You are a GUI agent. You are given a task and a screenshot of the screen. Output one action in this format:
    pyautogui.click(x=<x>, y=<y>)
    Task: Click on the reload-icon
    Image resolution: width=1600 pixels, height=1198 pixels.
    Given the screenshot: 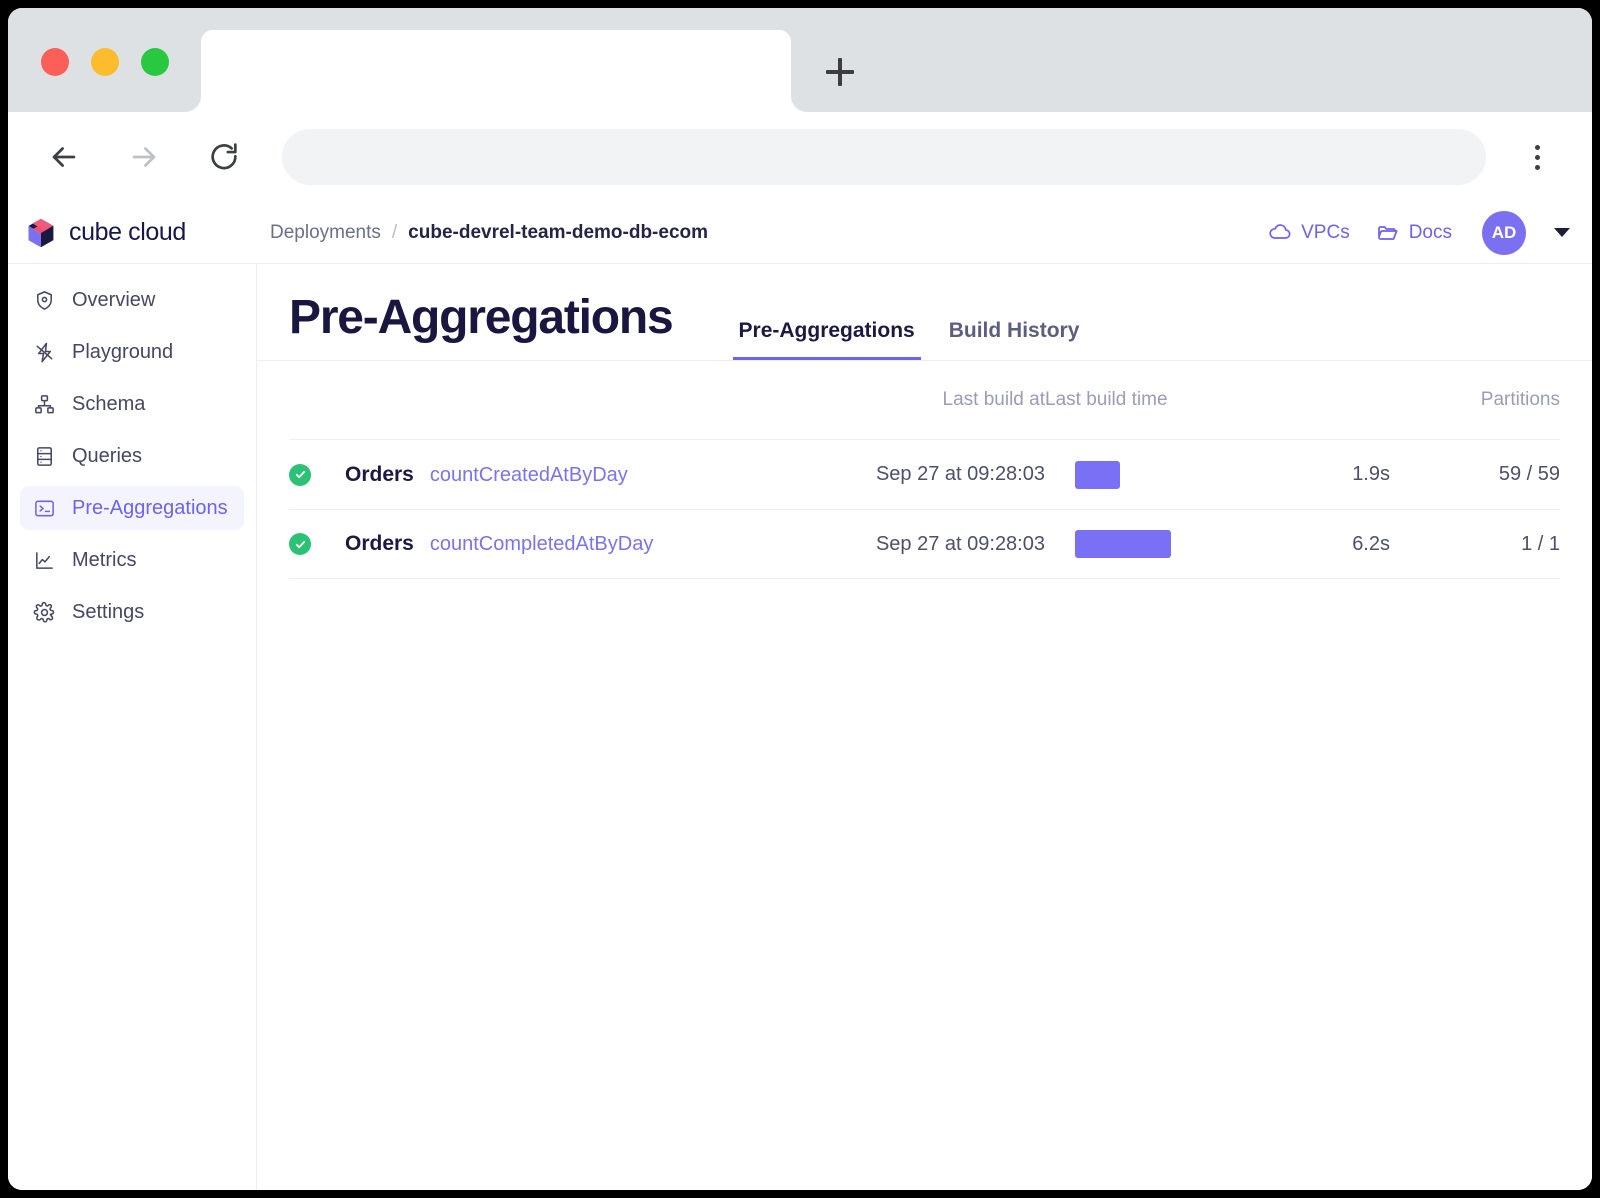 What is the action you would take?
    pyautogui.click(x=224, y=156)
    